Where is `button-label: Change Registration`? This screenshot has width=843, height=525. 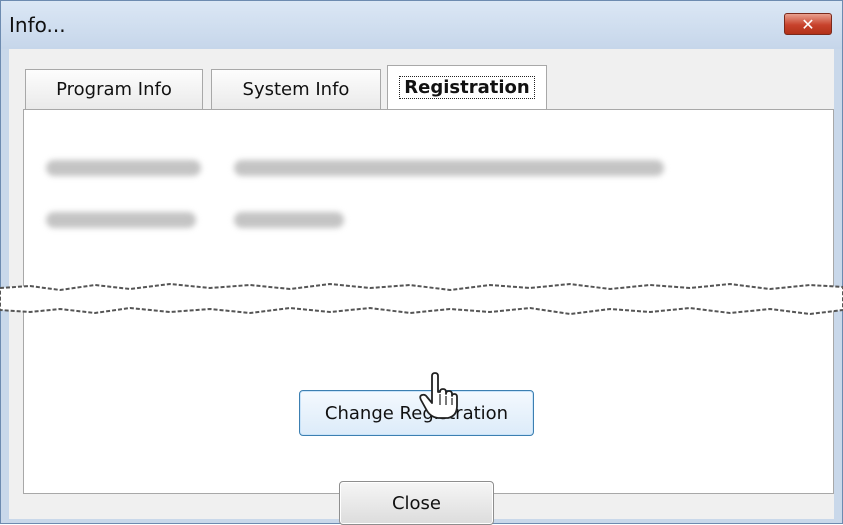 button-label: Change Registration is located at coordinates (416, 413).